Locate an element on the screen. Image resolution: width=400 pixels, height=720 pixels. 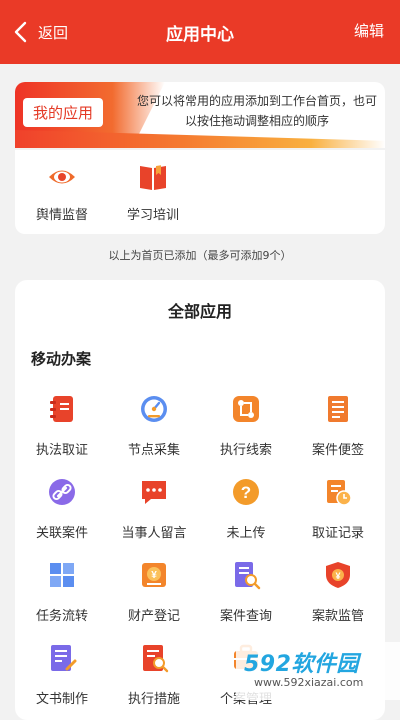
app-label: 任务流转 is located at coordinates (61, 616).